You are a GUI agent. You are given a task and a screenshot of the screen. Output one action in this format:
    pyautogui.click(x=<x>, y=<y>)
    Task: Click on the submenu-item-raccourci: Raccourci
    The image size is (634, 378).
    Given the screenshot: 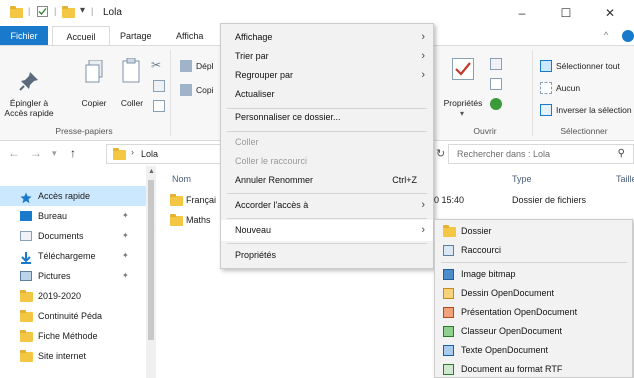 What is the action you would take?
    pyautogui.click(x=533, y=250)
    